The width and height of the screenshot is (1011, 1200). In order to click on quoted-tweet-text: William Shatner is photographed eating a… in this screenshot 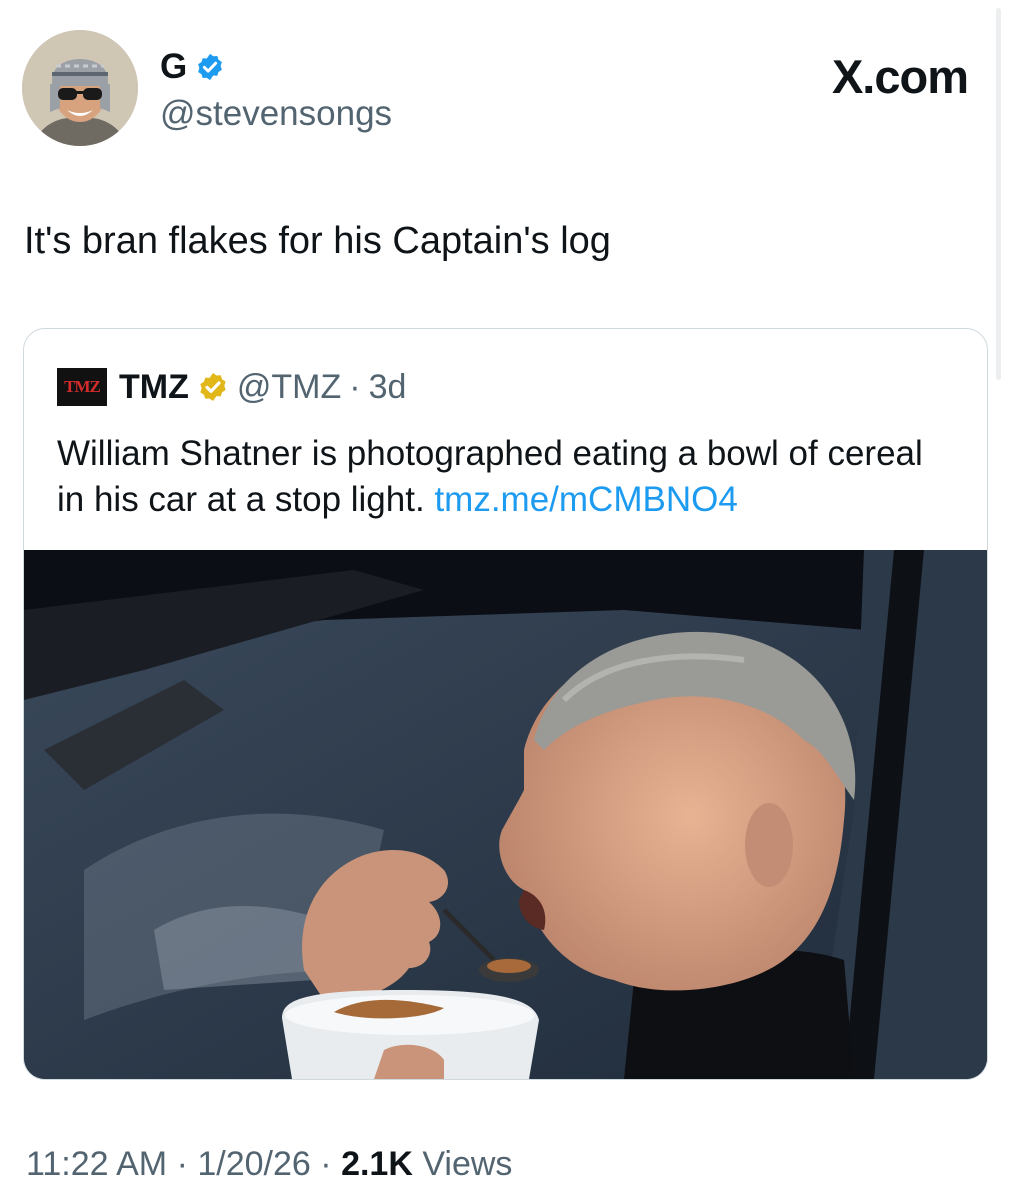, I will do `click(507, 477)`.